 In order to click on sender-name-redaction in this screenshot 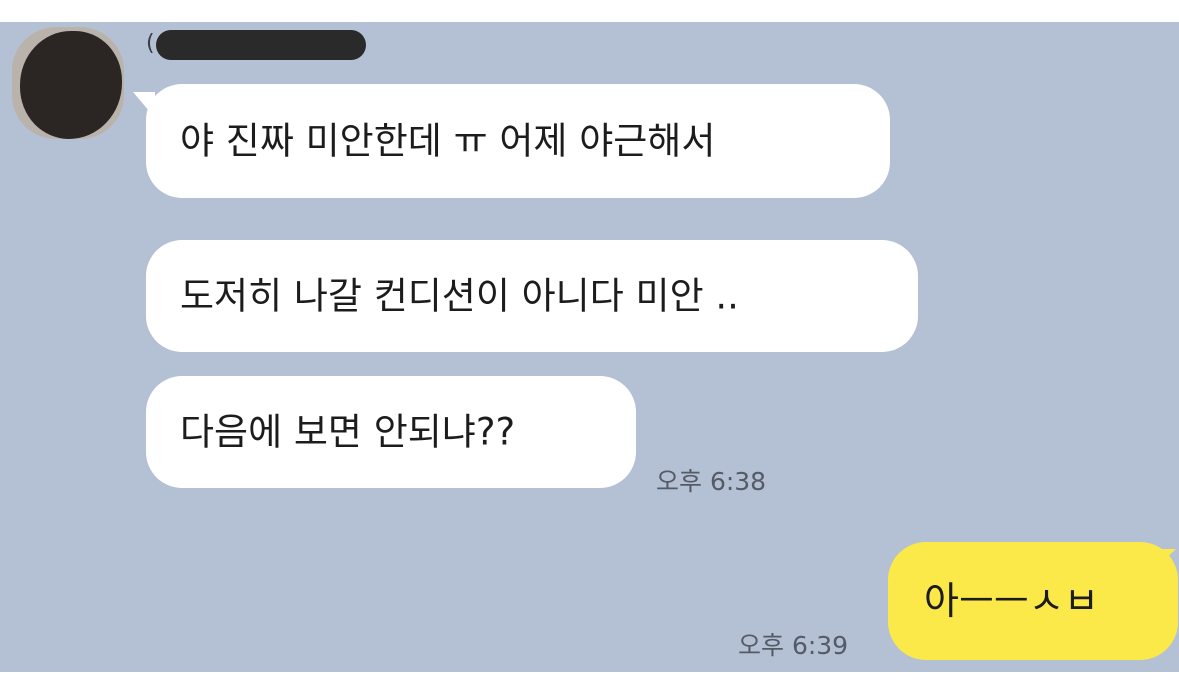, I will do `click(261, 45)`.